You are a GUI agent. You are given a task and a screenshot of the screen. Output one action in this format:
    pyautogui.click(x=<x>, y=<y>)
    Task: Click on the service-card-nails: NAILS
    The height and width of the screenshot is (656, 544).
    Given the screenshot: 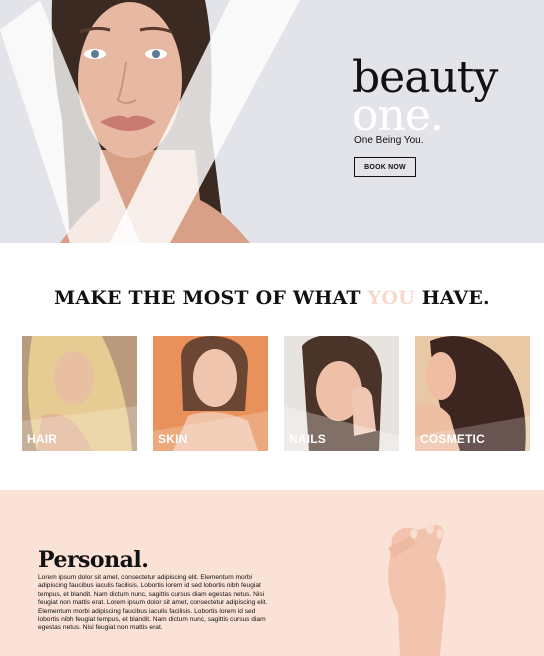 What is the action you would take?
    pyautogui.click(x=341, y=393)
    